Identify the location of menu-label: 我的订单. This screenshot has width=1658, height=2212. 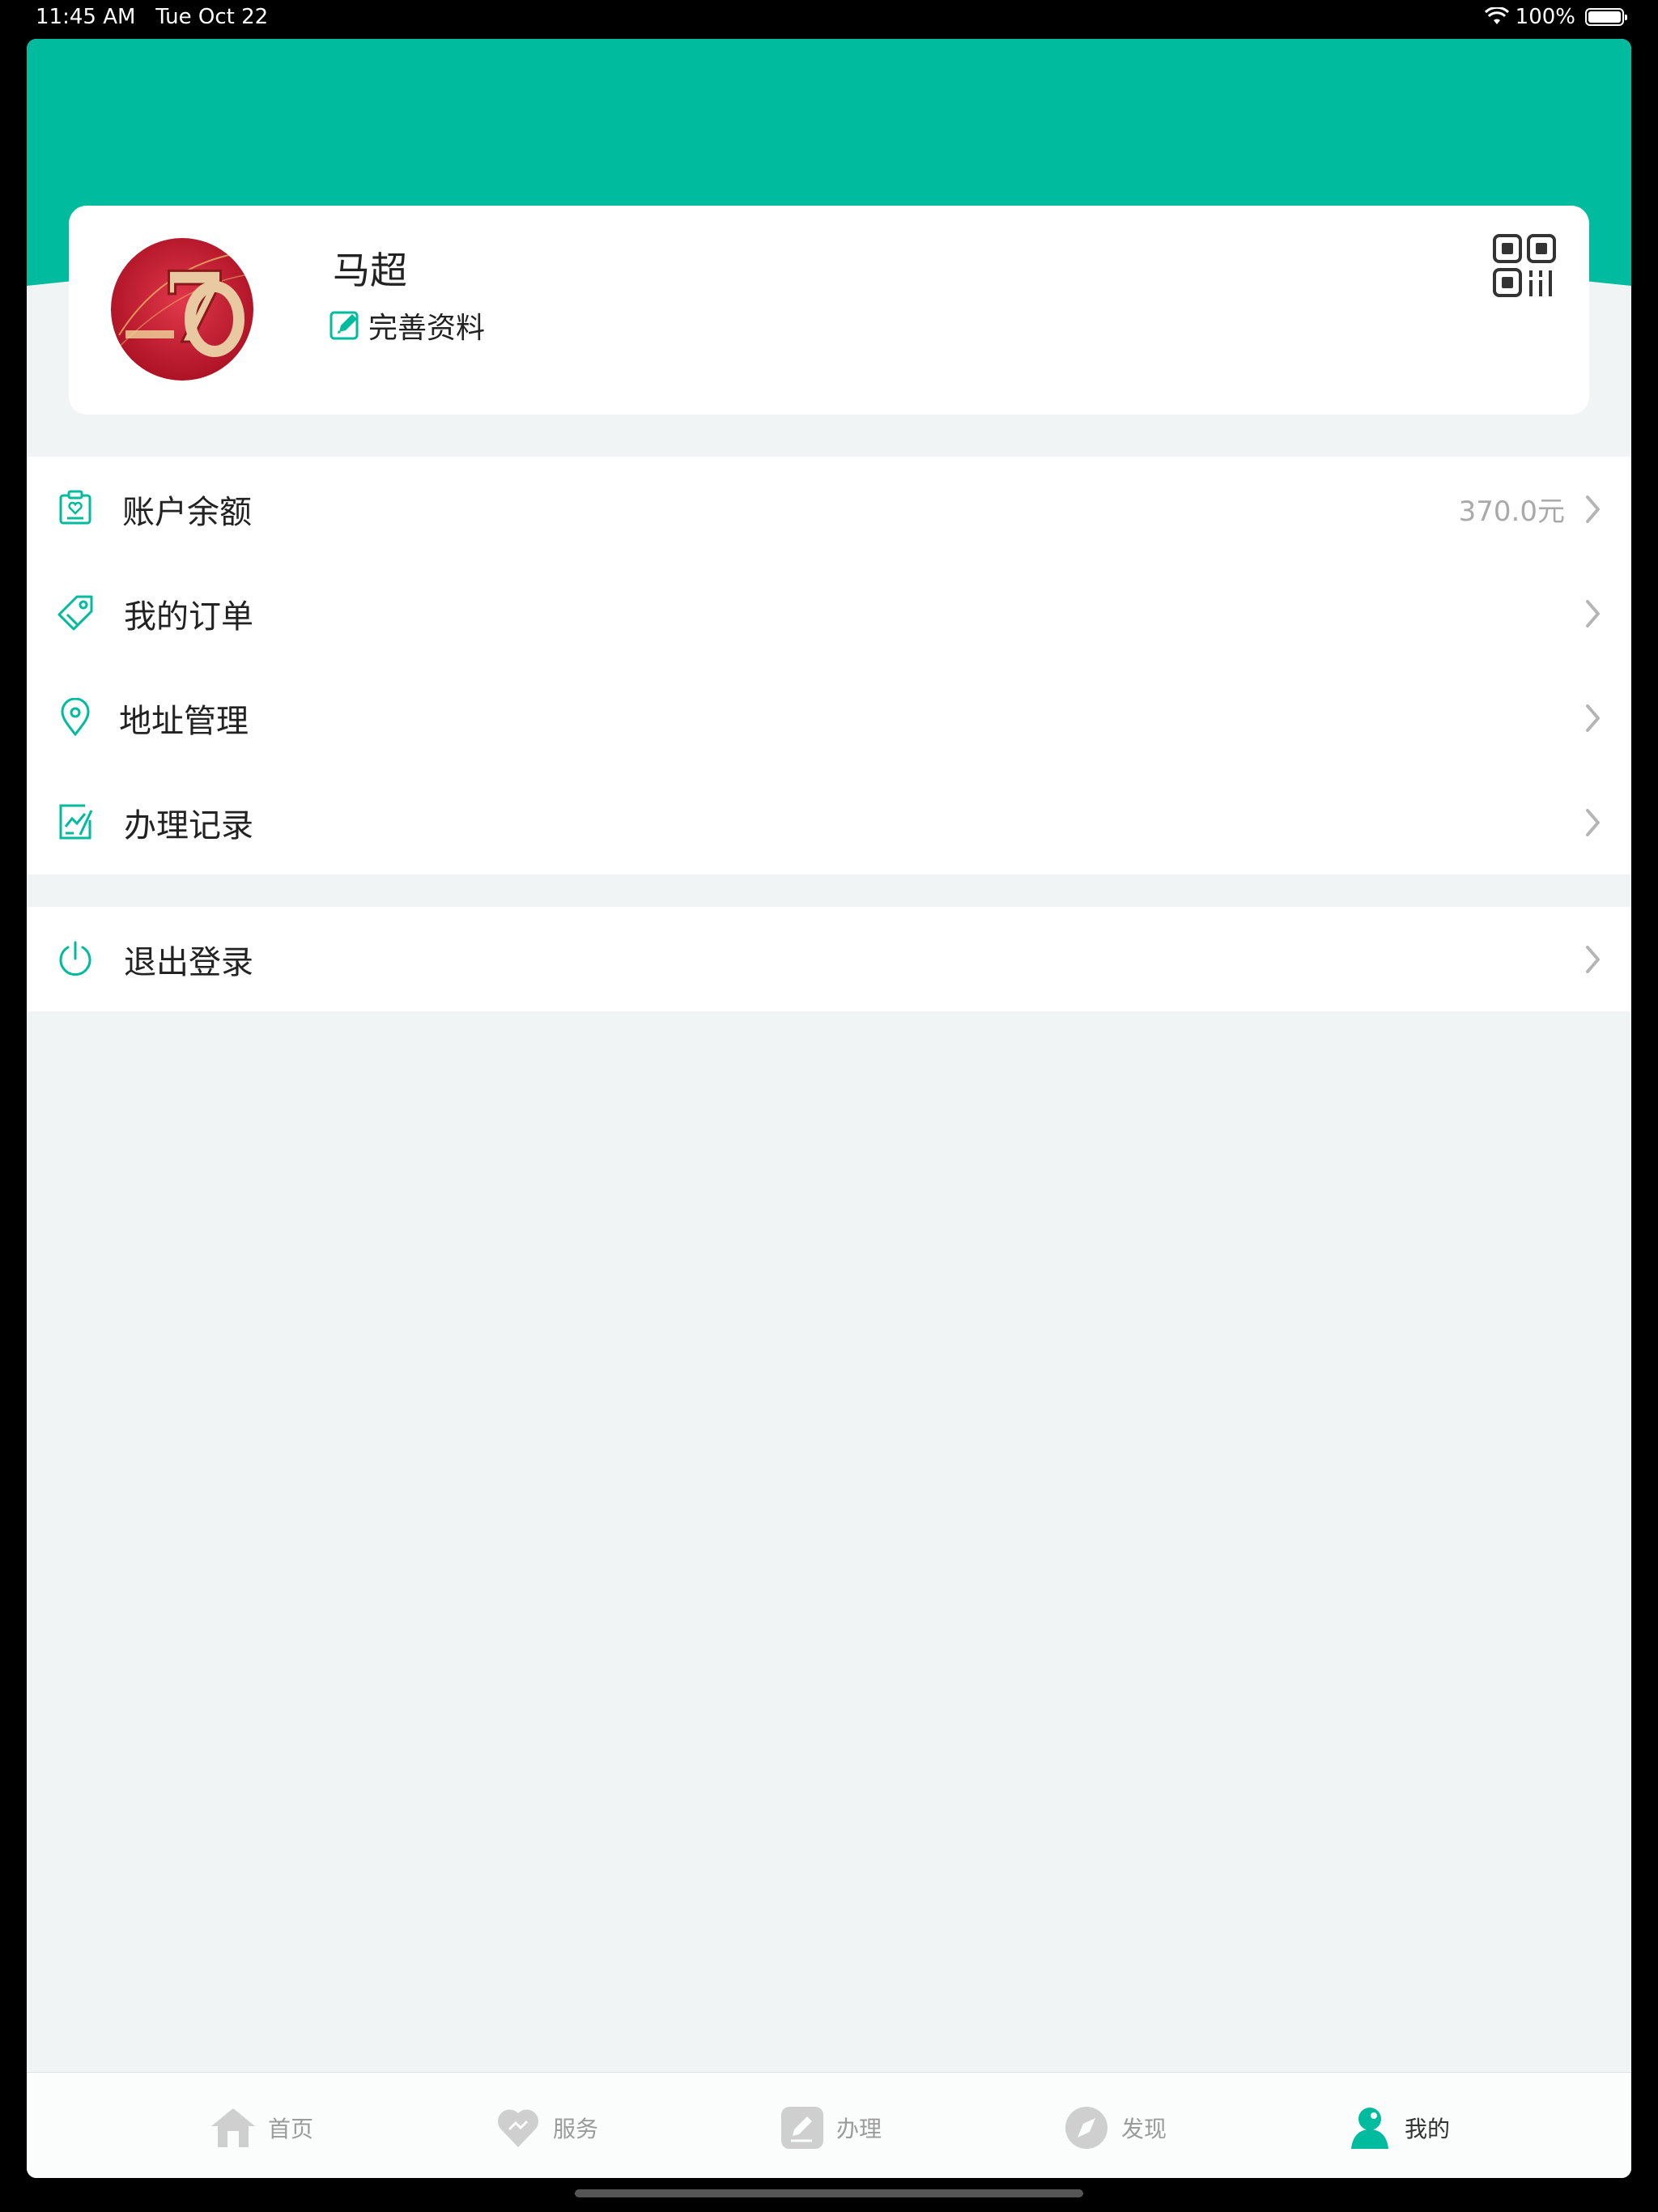
(188, 617).